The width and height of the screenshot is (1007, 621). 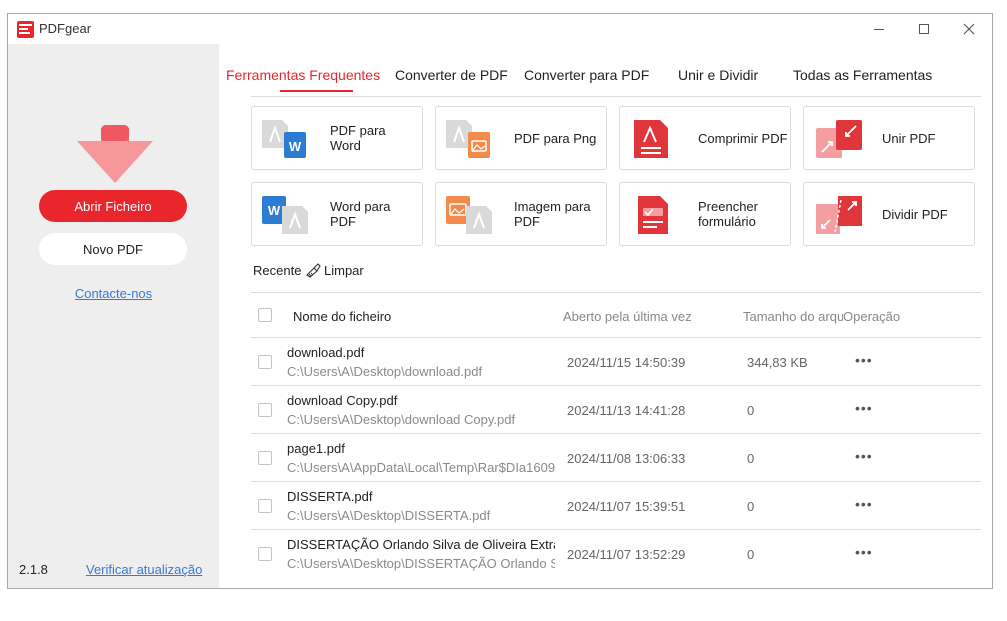 I want to click on tab-all-tools: Todas as Ferramentas, so click(x=862, y=75).